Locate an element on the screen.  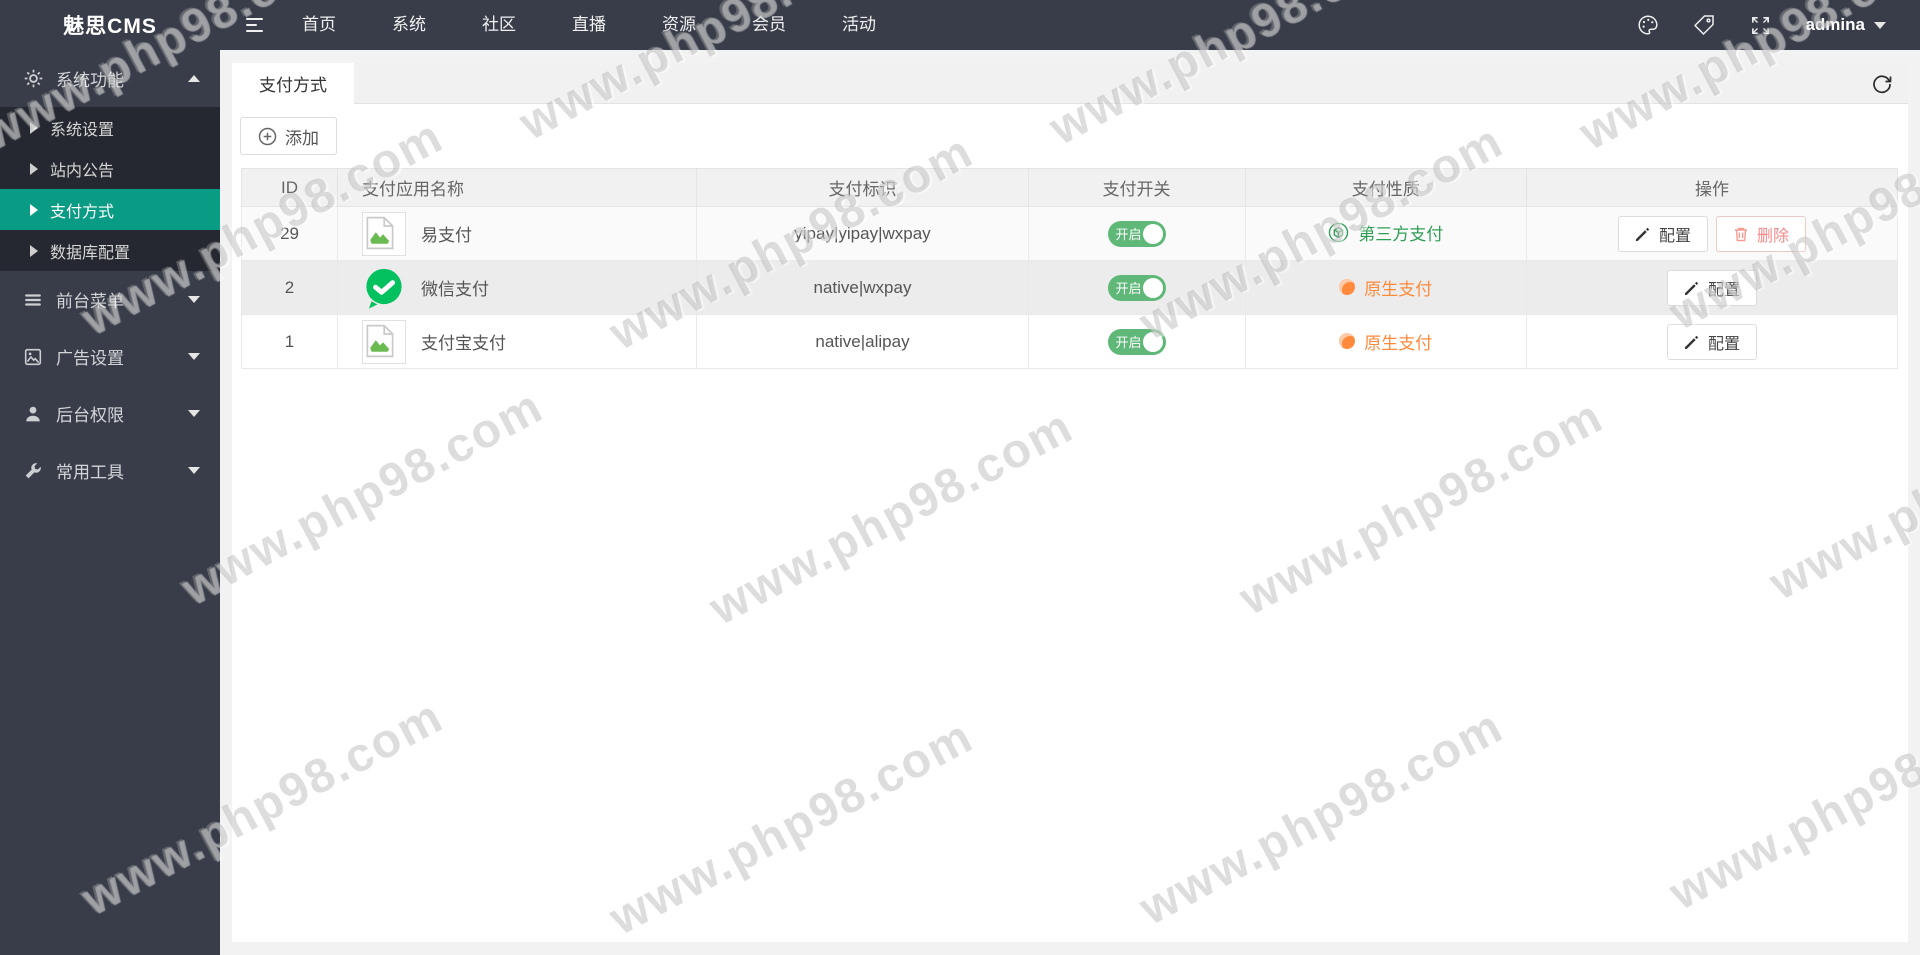
cell-identifier: native|alipay is located at coordinates (862, 341).